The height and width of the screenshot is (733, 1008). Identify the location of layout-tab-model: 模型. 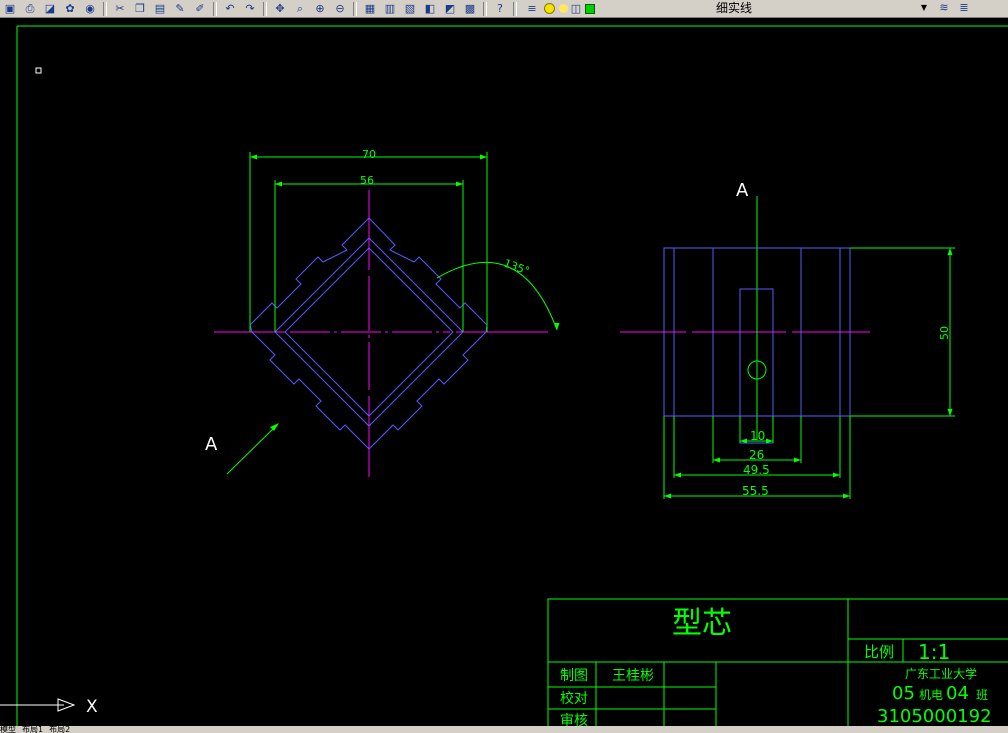
(8, 729).